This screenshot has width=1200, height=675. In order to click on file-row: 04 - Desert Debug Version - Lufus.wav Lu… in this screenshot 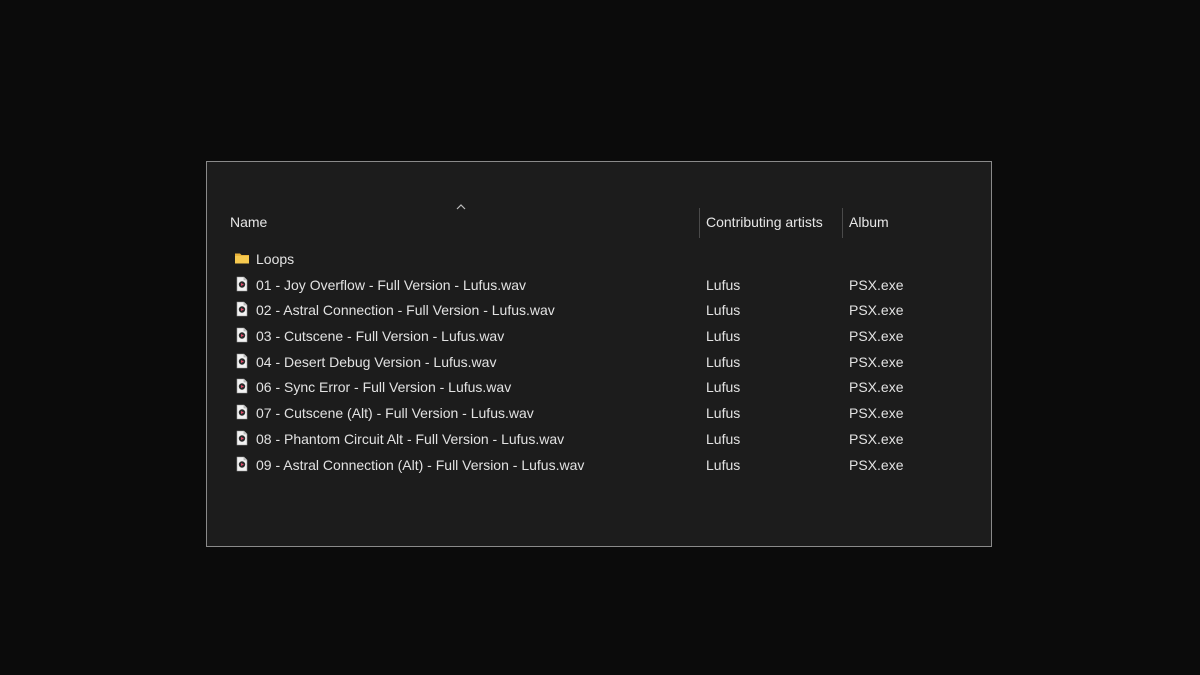, I will do `click(599, 363)`.